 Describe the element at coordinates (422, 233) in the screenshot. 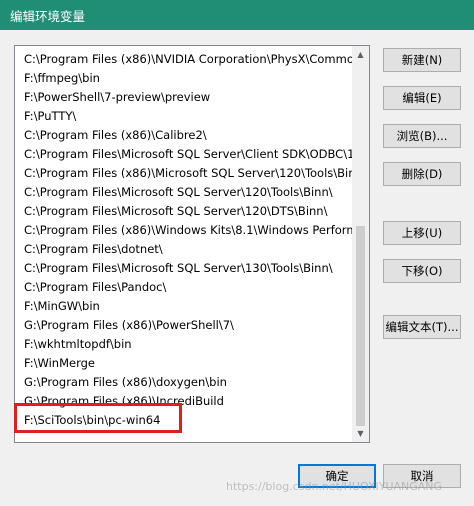

I see `move-up-button: 上移(U)` at that location.